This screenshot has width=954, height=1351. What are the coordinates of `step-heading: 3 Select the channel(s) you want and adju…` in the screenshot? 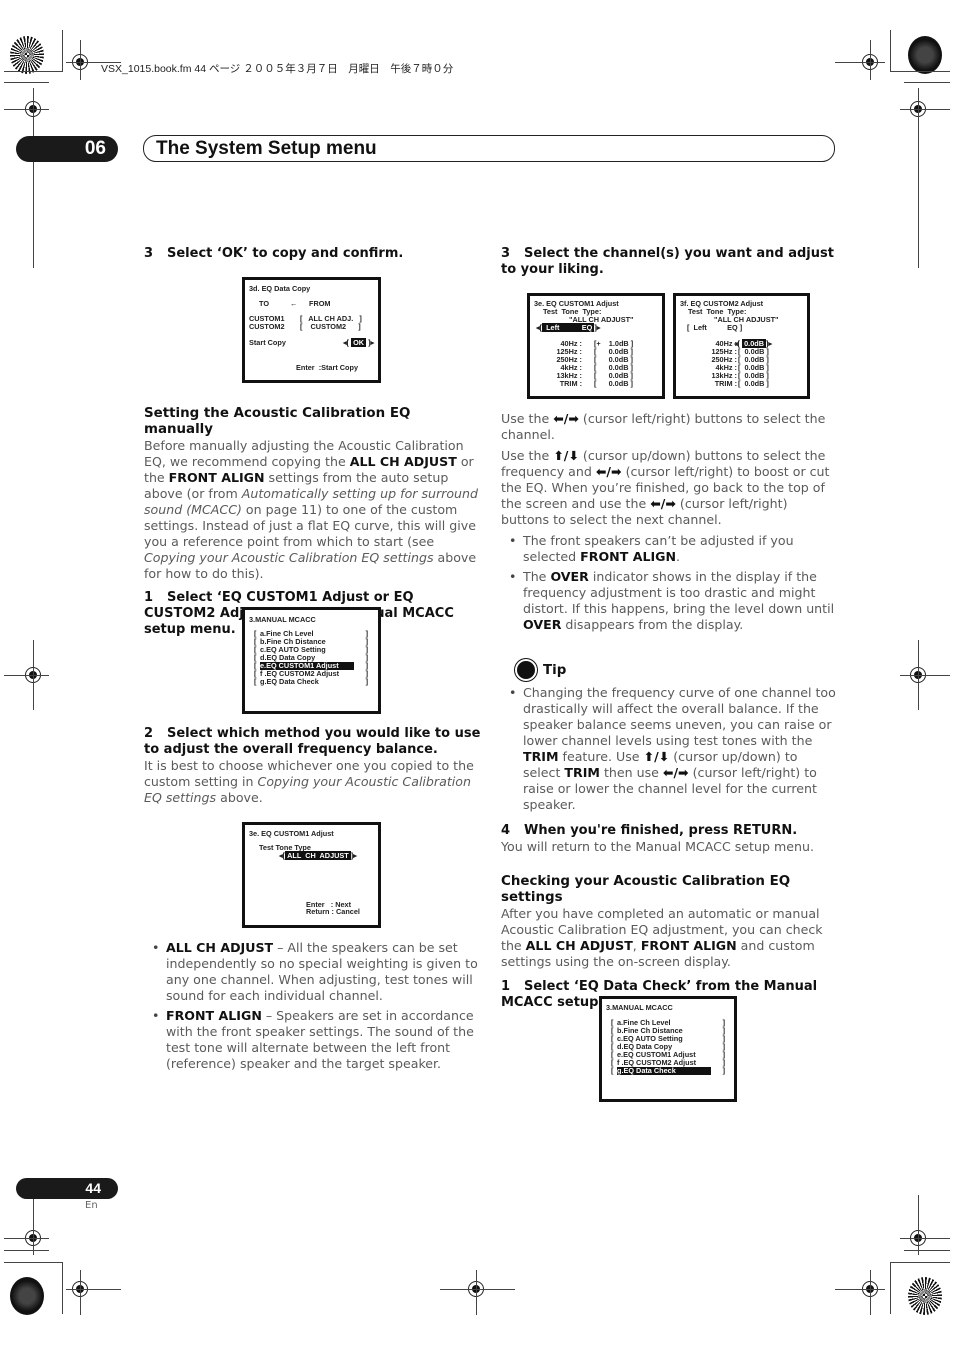 It's located at (667, 261).